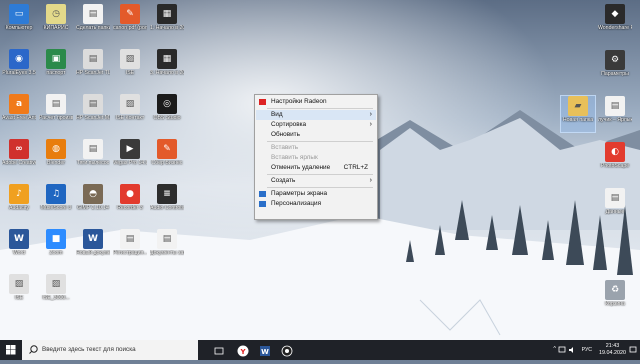  Describe the element at coordinates (110, 350) in the screenshot. I see `taskbar-search-box: Введите здесь текст для поиска` at that location.